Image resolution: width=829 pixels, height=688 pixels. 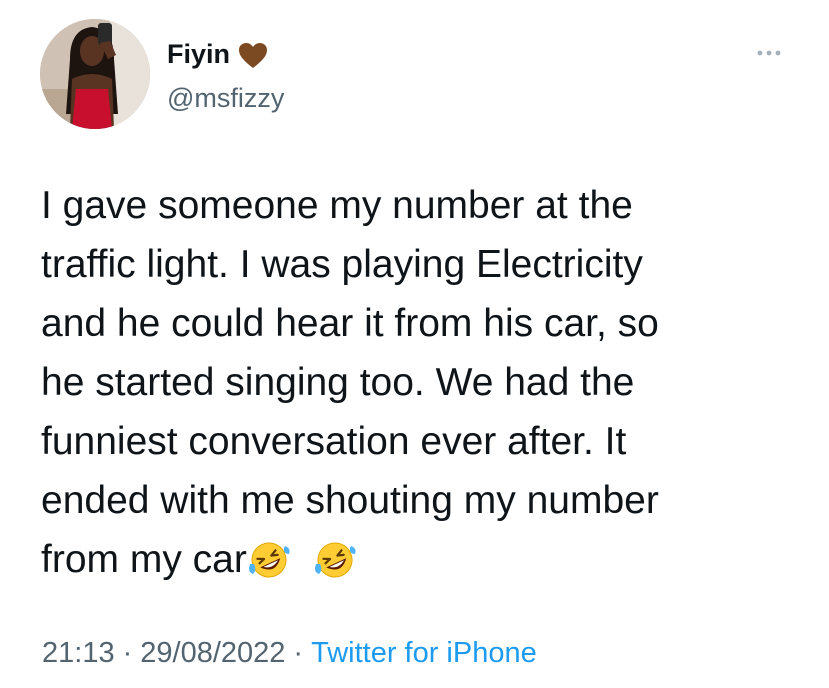 I want to click on more-icon, so click(x=769, y=53).